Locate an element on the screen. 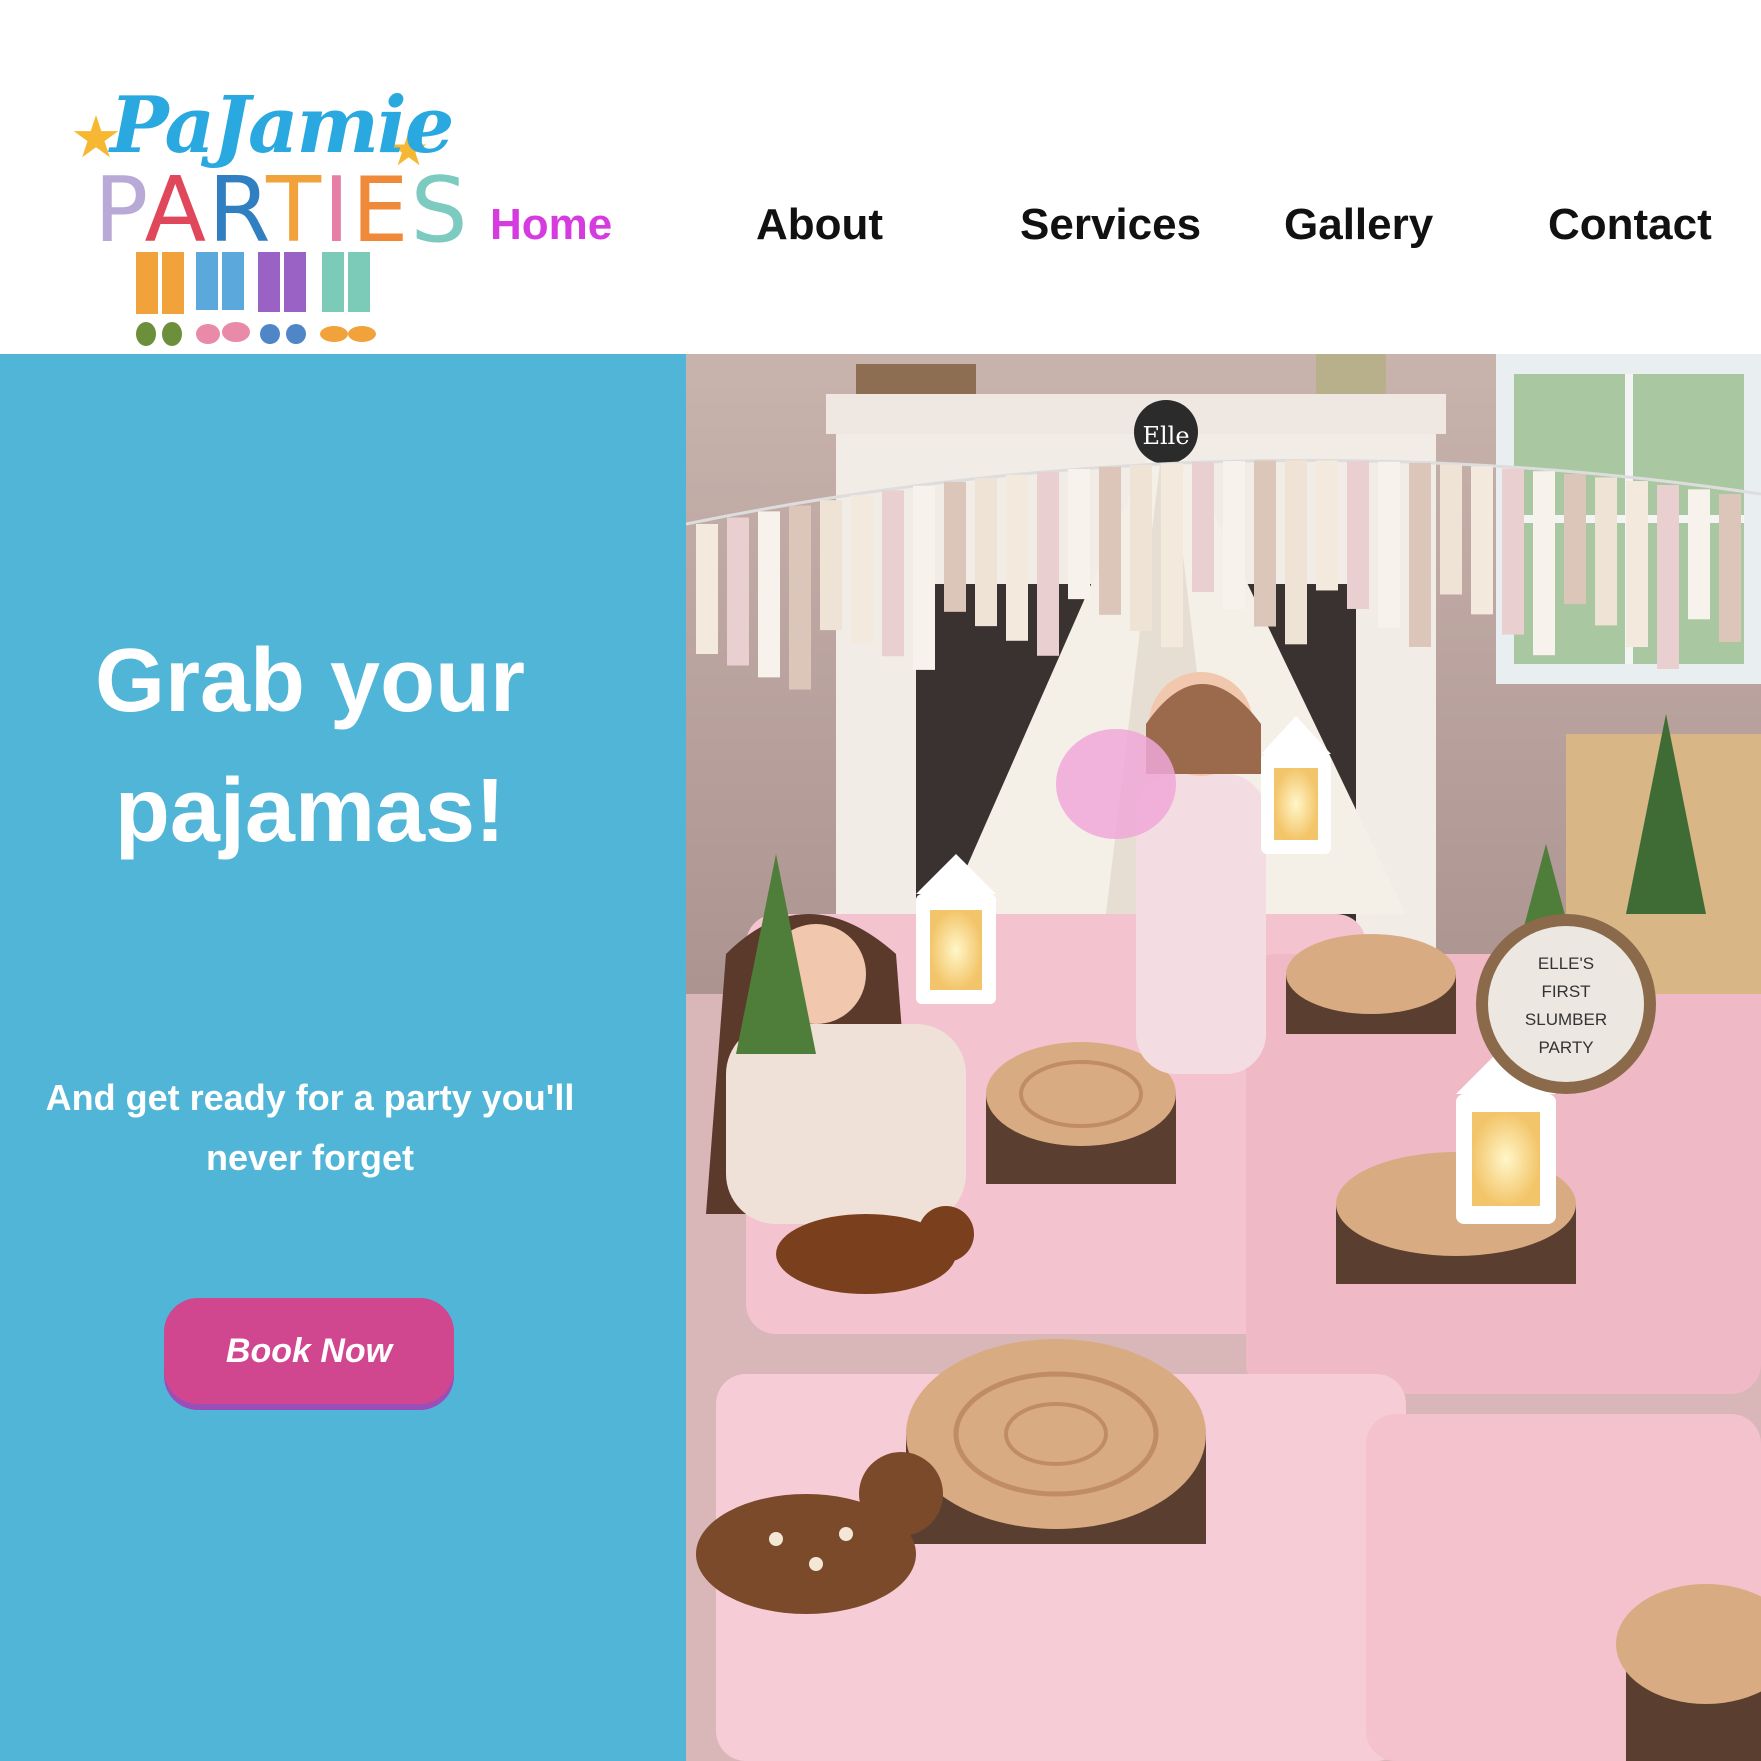 This screenshot has width=1761, height=1761. nav-item-gallery: Gallery is located at coordinates (1358, 230).